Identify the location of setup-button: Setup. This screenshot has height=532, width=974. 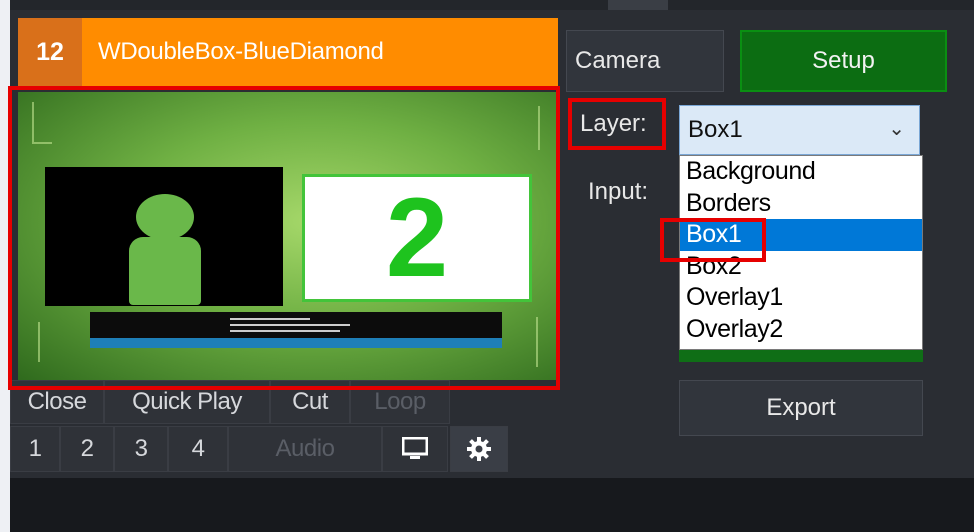
(843, 61).